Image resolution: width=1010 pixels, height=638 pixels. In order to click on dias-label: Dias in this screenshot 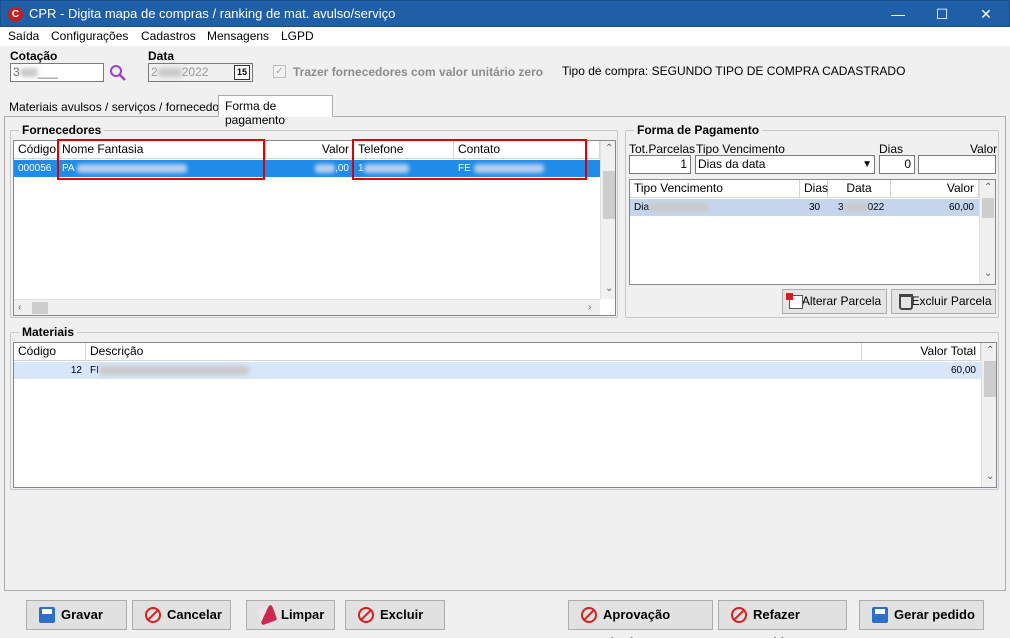, I will do `click(891, 149)`.